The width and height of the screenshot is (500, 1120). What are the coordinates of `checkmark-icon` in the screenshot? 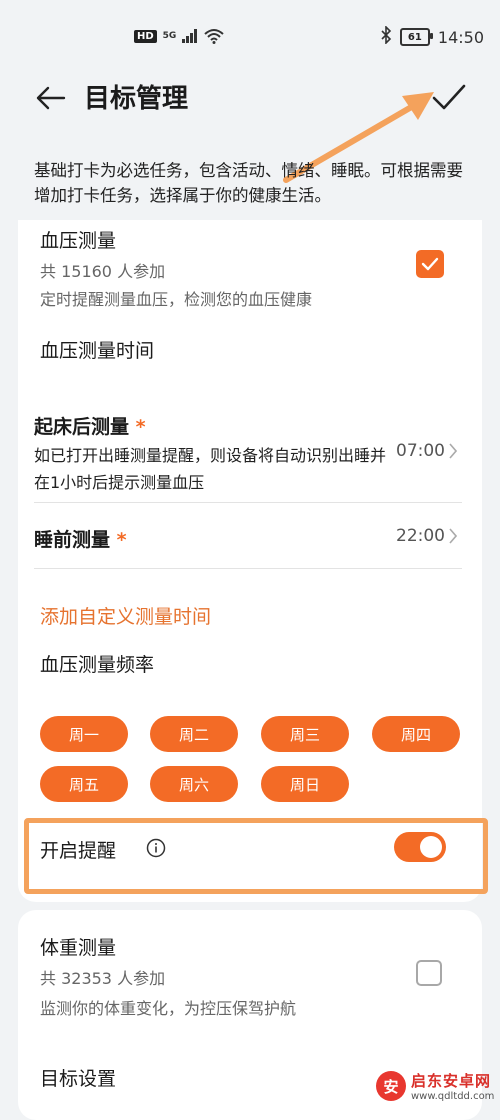 It's located at (430, 264).